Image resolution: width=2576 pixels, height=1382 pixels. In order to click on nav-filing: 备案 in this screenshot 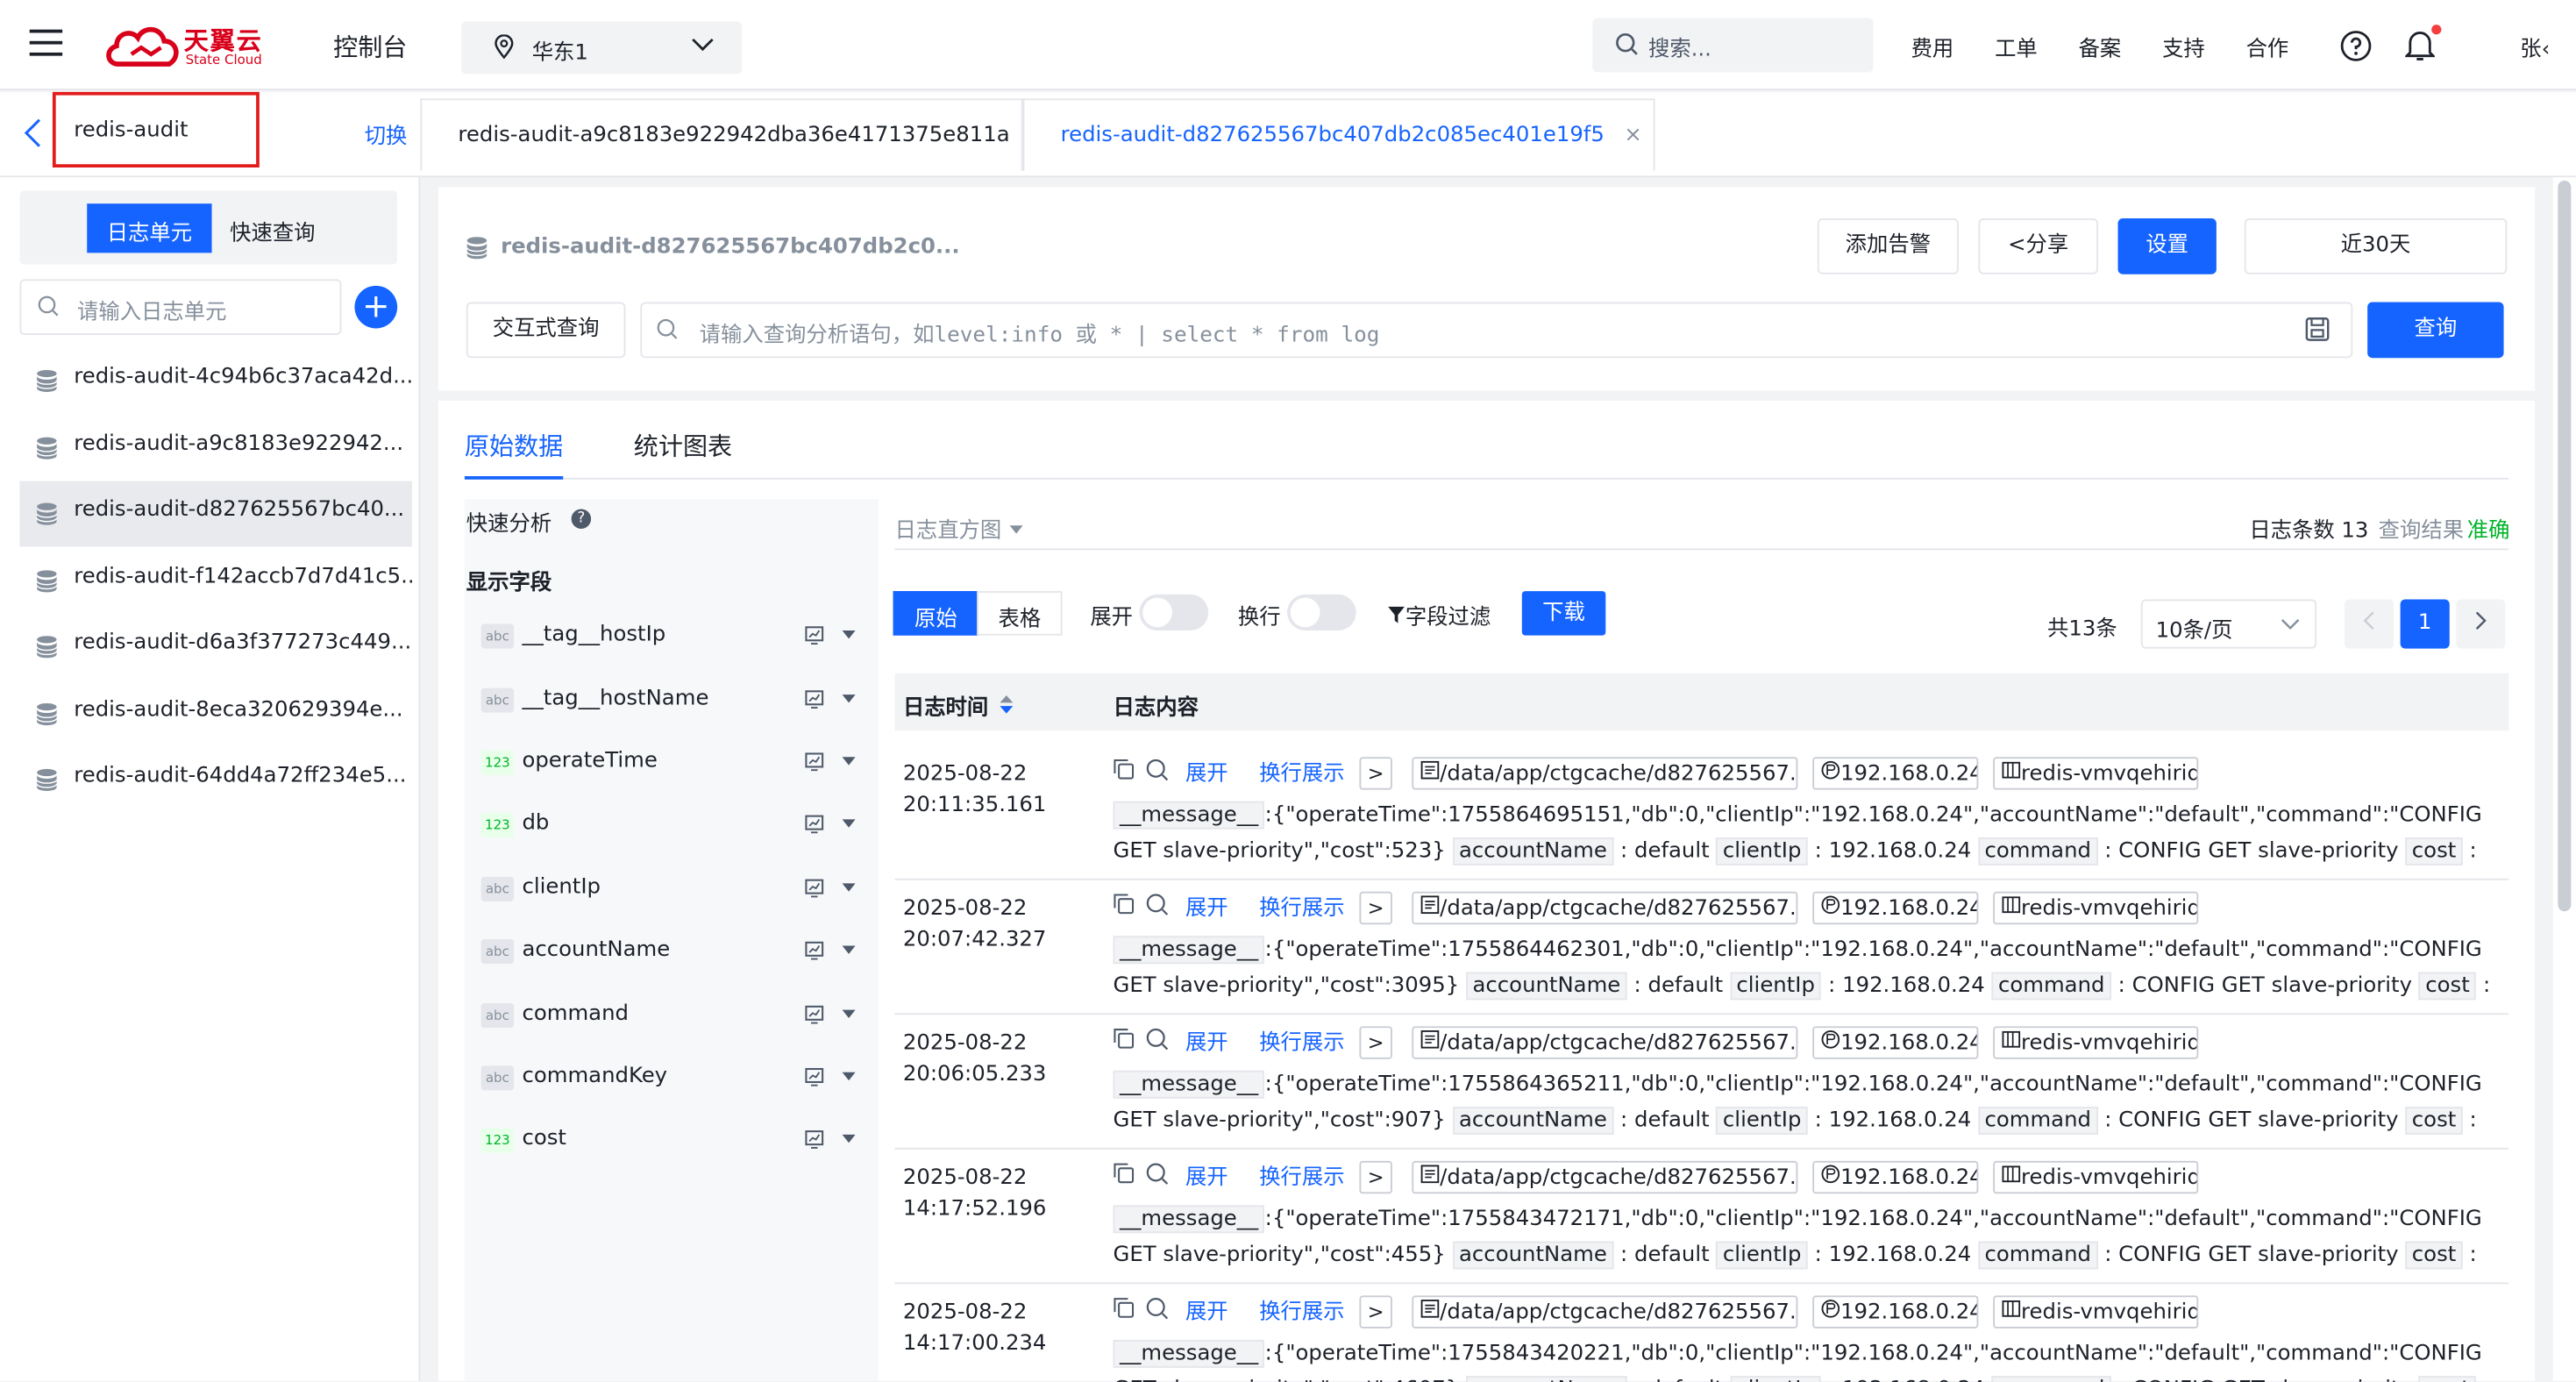, I will do `click(2100, 47)`.